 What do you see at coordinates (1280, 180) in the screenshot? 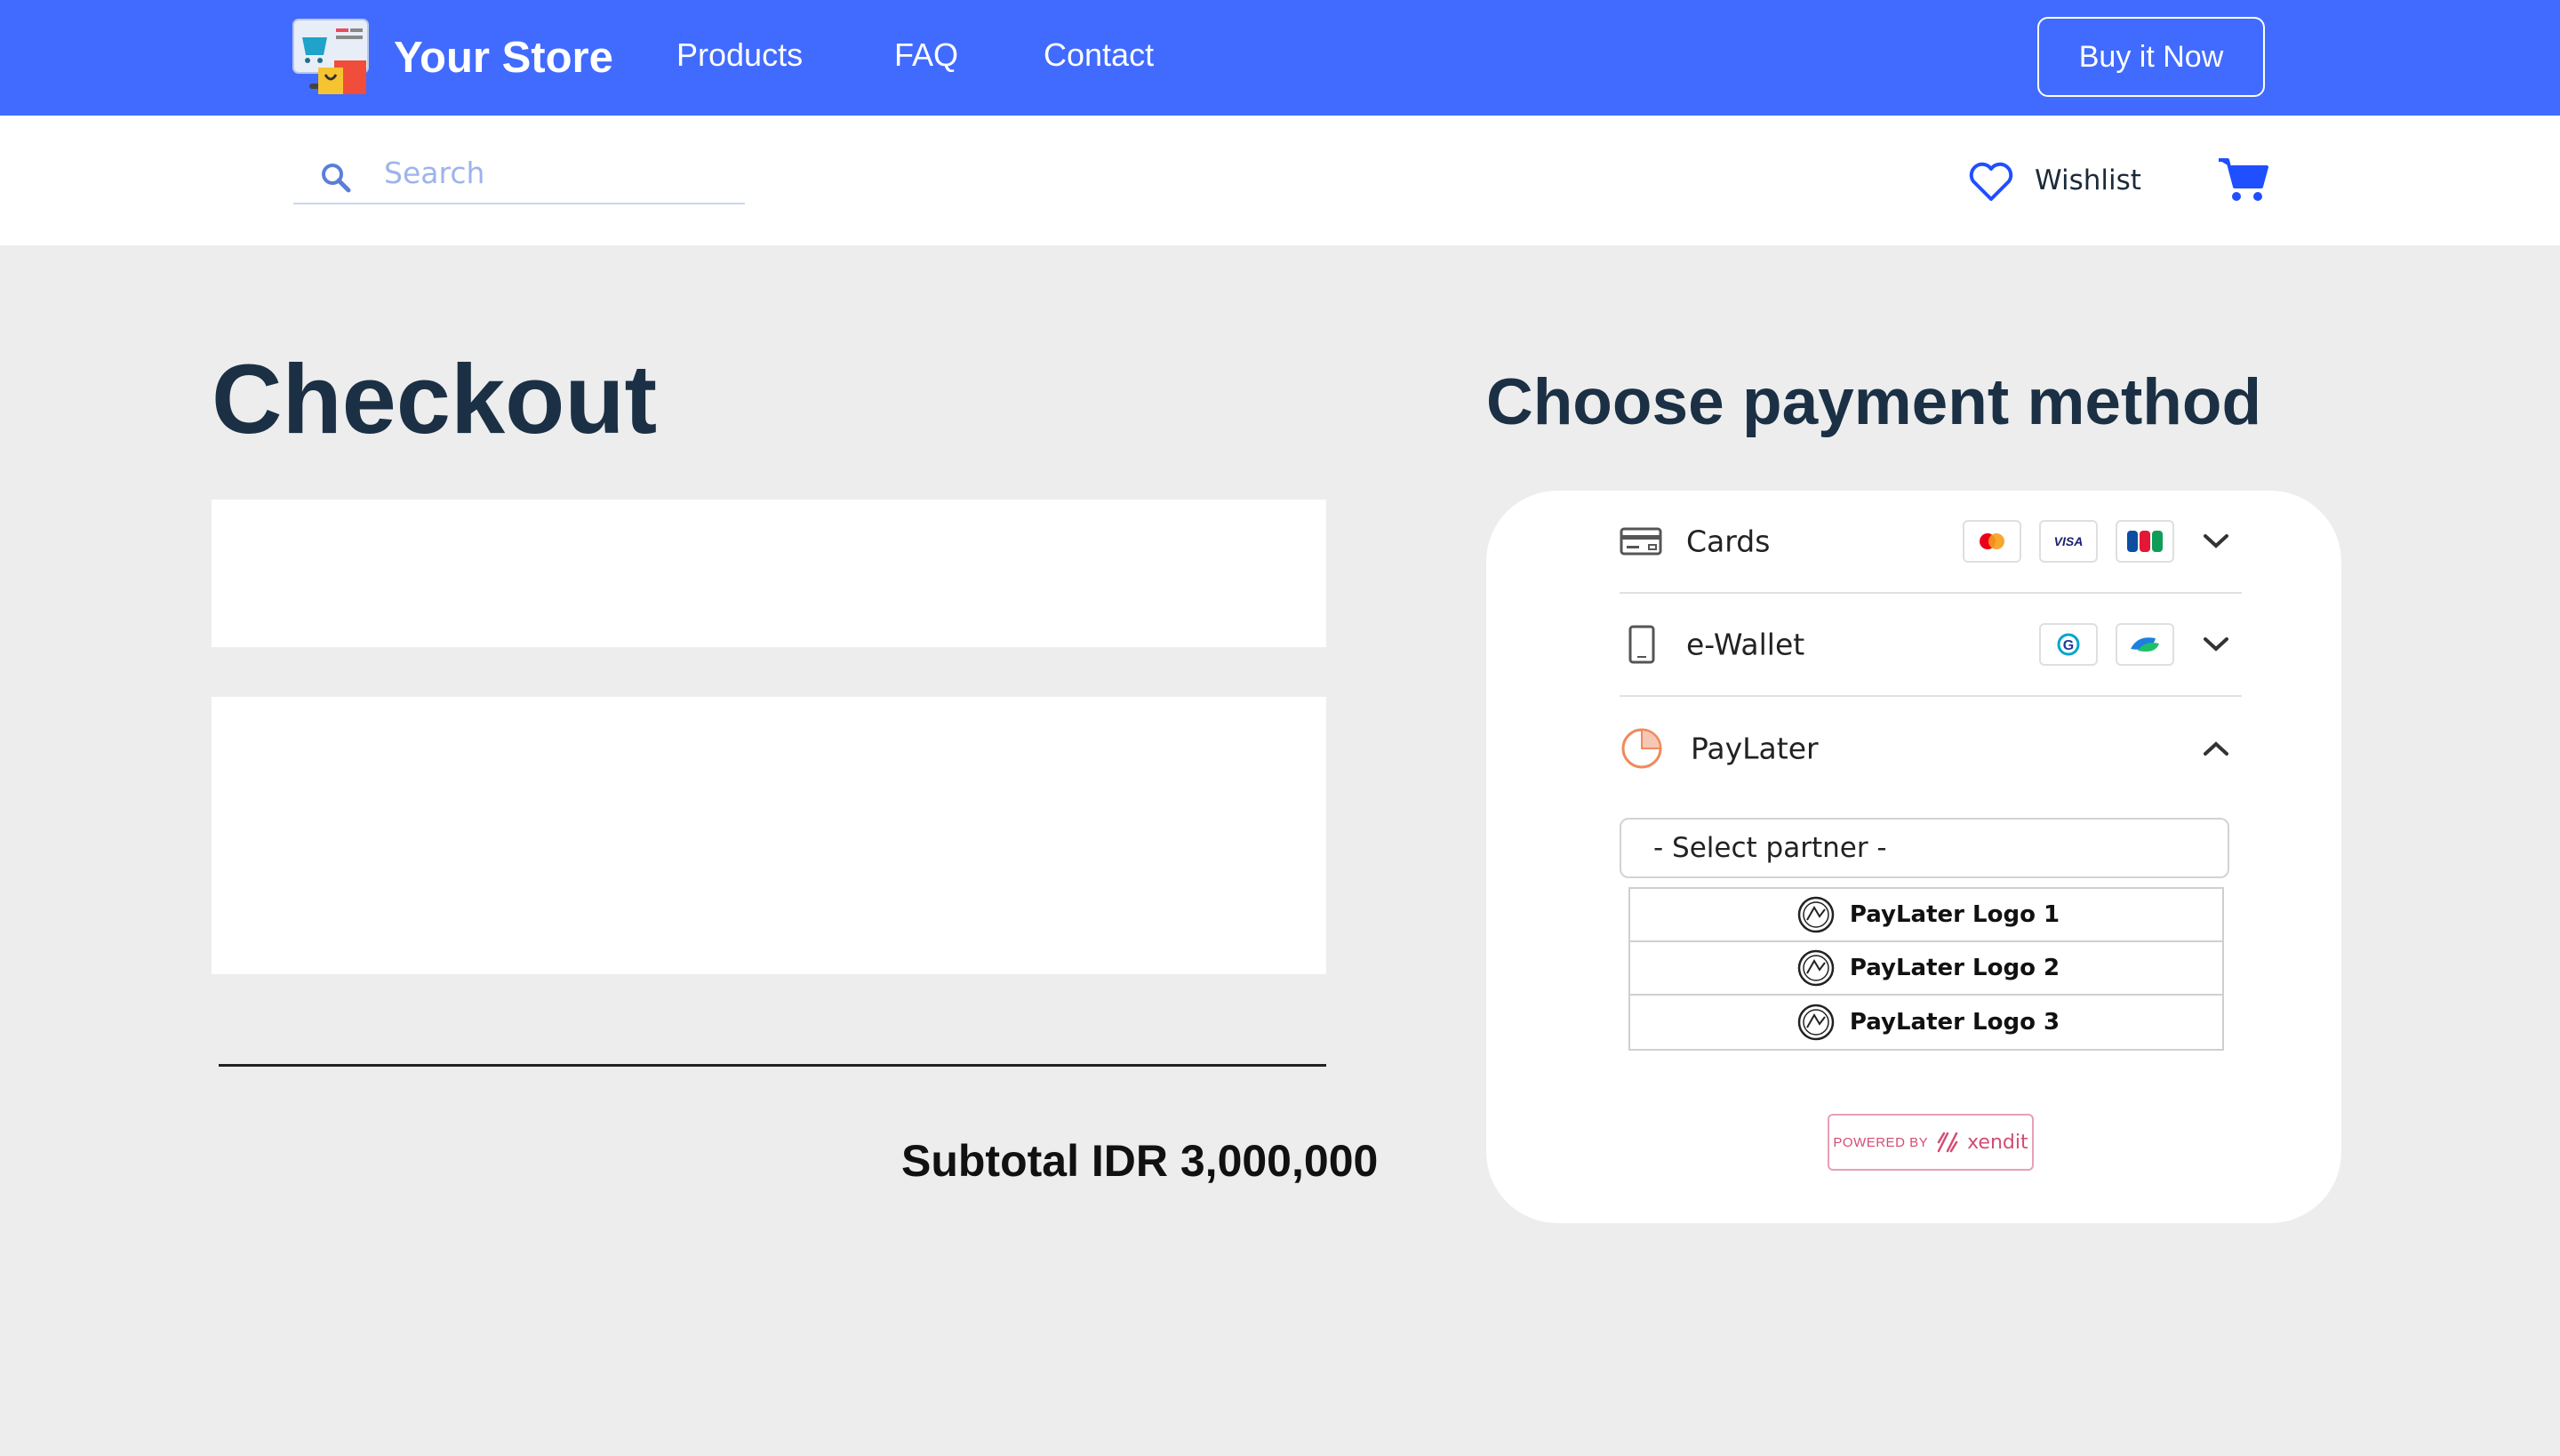
I see `utility-bar: Wishlist` at bounding box center [1280, 180].